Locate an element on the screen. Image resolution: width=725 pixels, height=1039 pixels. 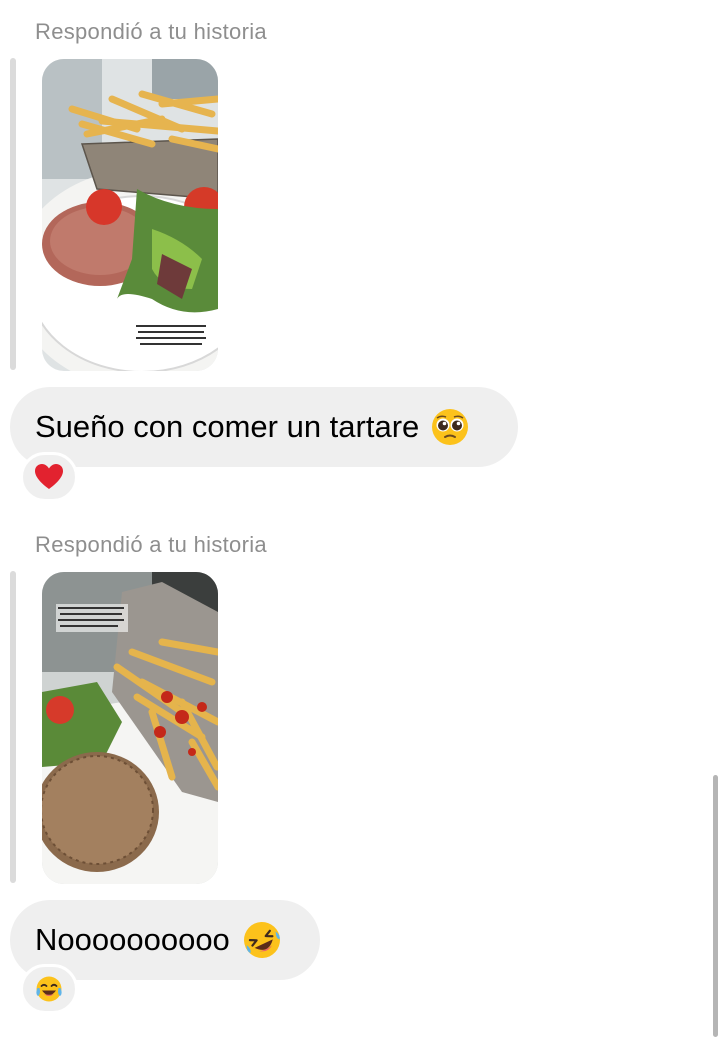
story-image-tartare is located at coordinates (130, 215).